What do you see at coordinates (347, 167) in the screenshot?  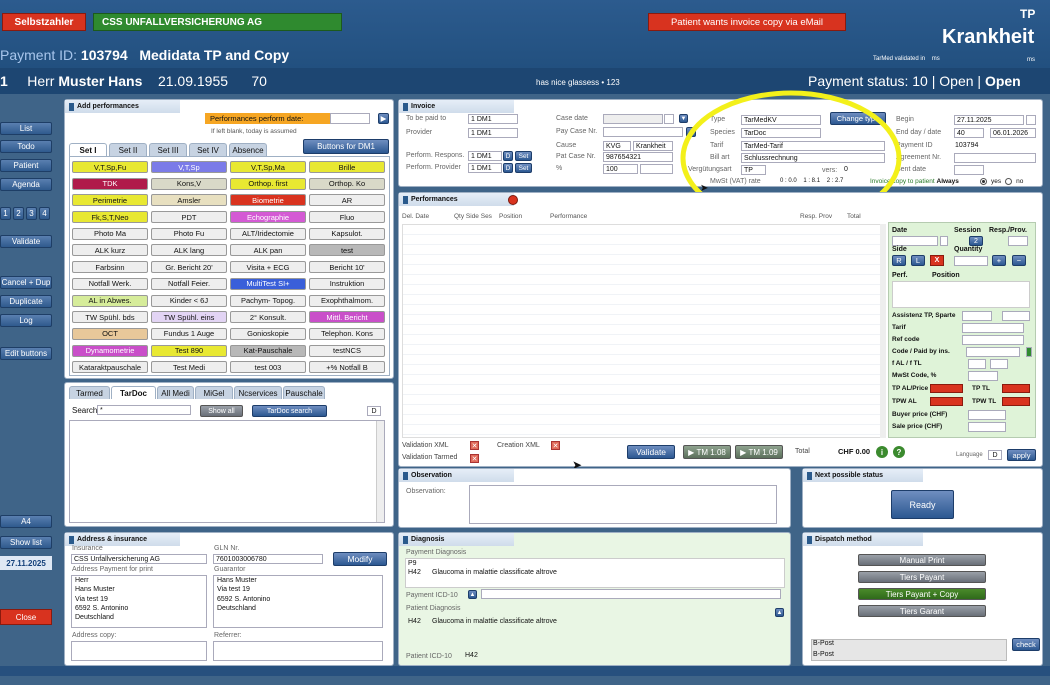 I see `perf-button: Brille` at bounding box center [347, 167].